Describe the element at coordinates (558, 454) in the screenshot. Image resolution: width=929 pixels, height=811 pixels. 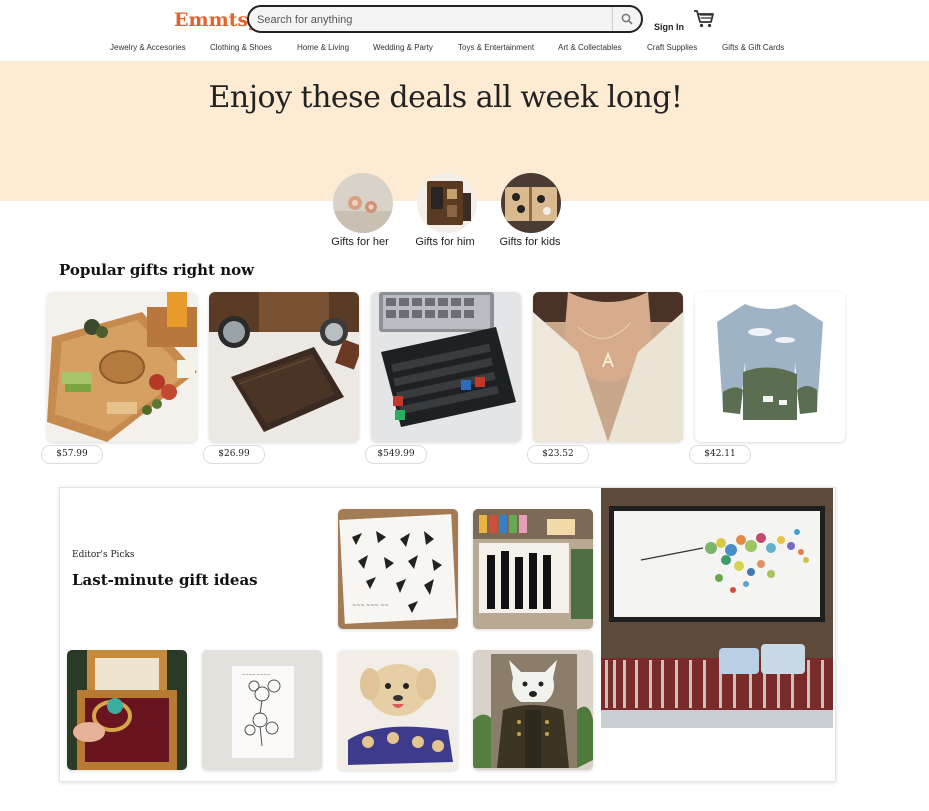
I see `product-price: $23.52` at that location.